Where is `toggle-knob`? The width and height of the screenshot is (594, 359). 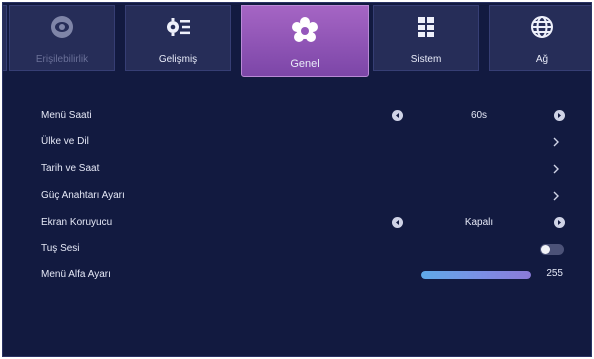 toggle-knob is located at coordinates (545, 249).